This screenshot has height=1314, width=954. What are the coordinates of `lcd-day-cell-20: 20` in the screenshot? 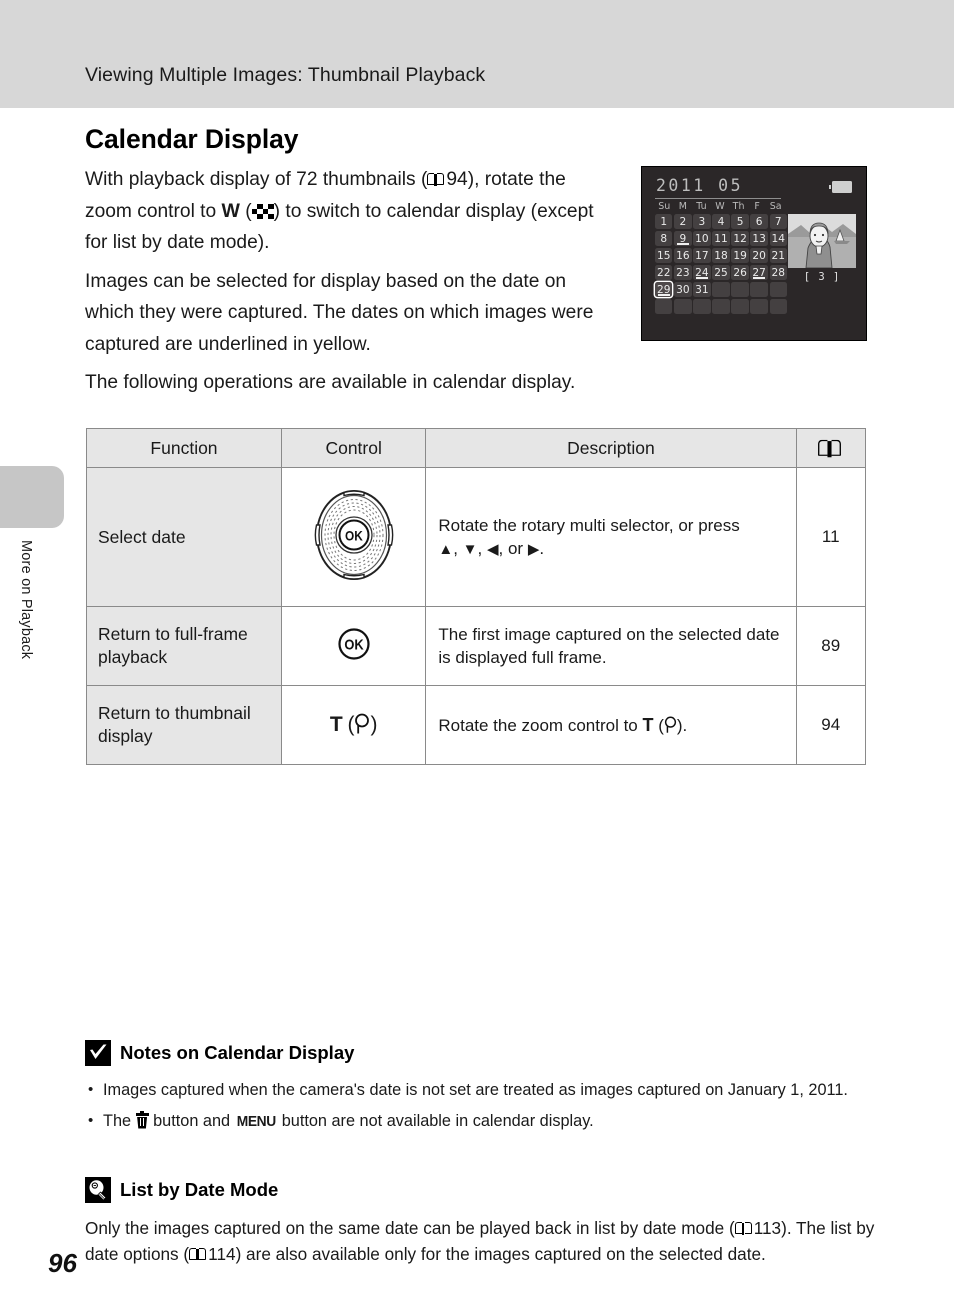 It's located at (759, 255).